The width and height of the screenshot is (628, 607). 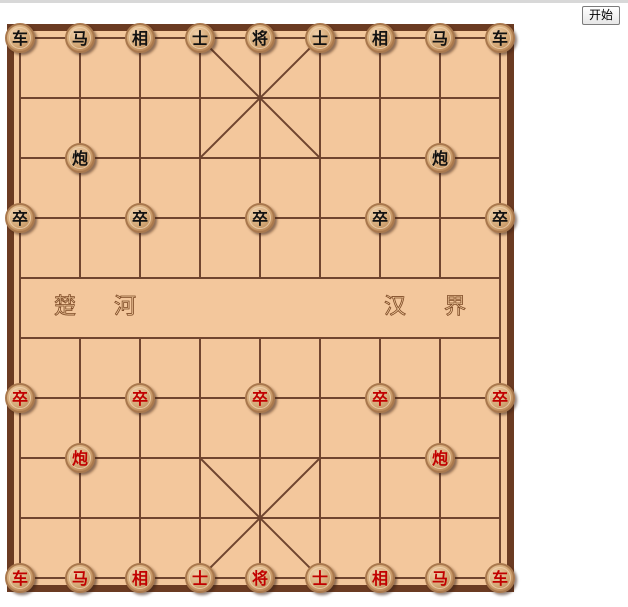 I want to click on black-piece-black-soldier-5: 卒, so click(x=500, y=218).